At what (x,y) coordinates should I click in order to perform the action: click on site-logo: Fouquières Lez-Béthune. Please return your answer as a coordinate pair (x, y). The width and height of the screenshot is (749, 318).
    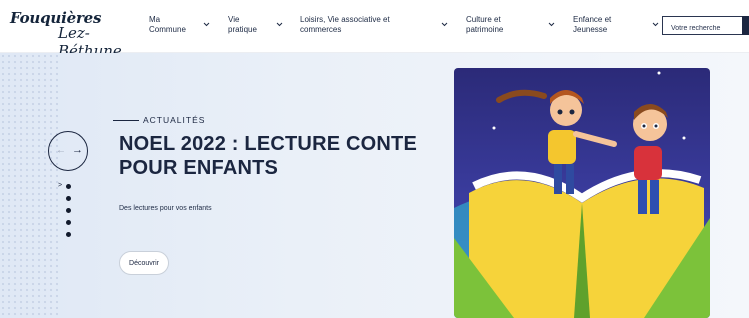
    Looking at the image, I should click on (72, 34).